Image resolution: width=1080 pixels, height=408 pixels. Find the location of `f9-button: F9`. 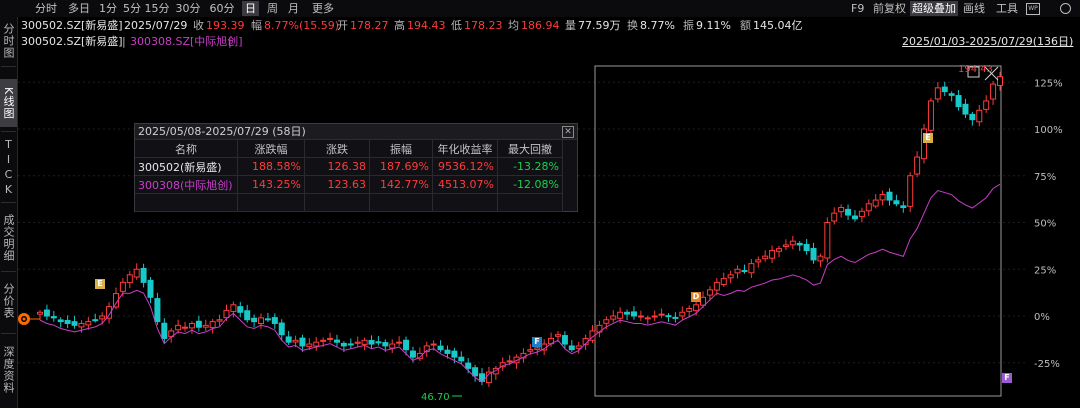

f9-button: F9 is located at coordinates (857, 8).